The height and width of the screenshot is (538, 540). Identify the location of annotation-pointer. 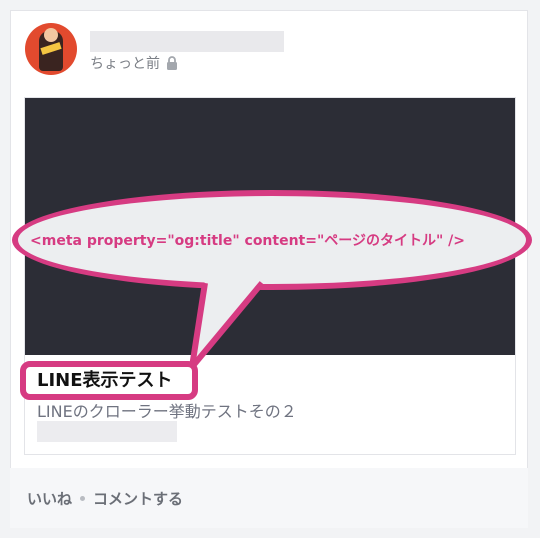
(227, 324).